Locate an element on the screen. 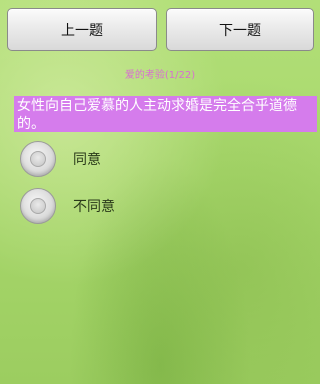 Image resolution: width=320 pixels, height=384 pixels. question-counter: 爱的考验(1/22) is located at coordinates (160, 75).